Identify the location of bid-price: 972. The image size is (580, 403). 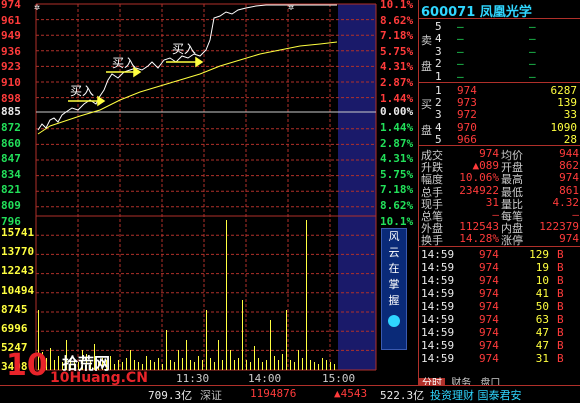
(467, 115).